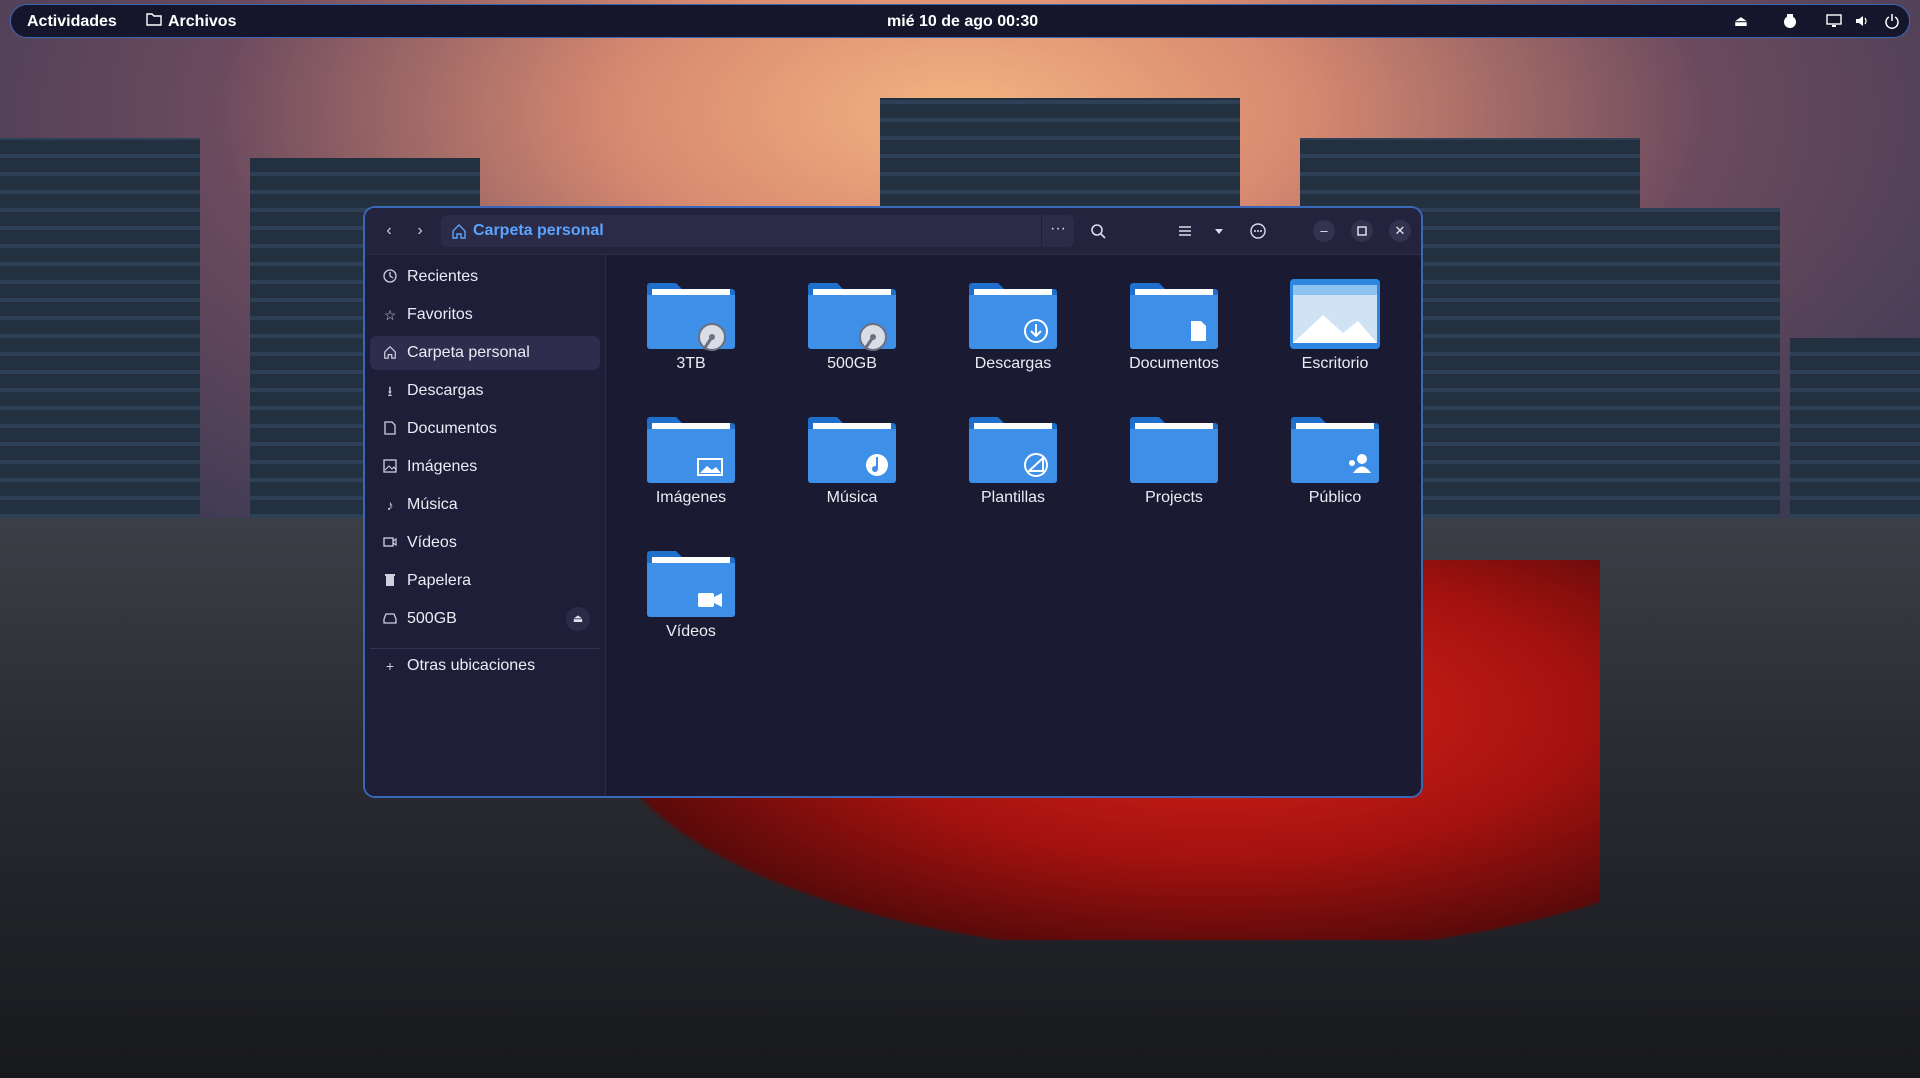  What do you see at coordinates (202, 22) in the screenshot?
I see `app-name: Archivos` at bounding box center [202, 22].